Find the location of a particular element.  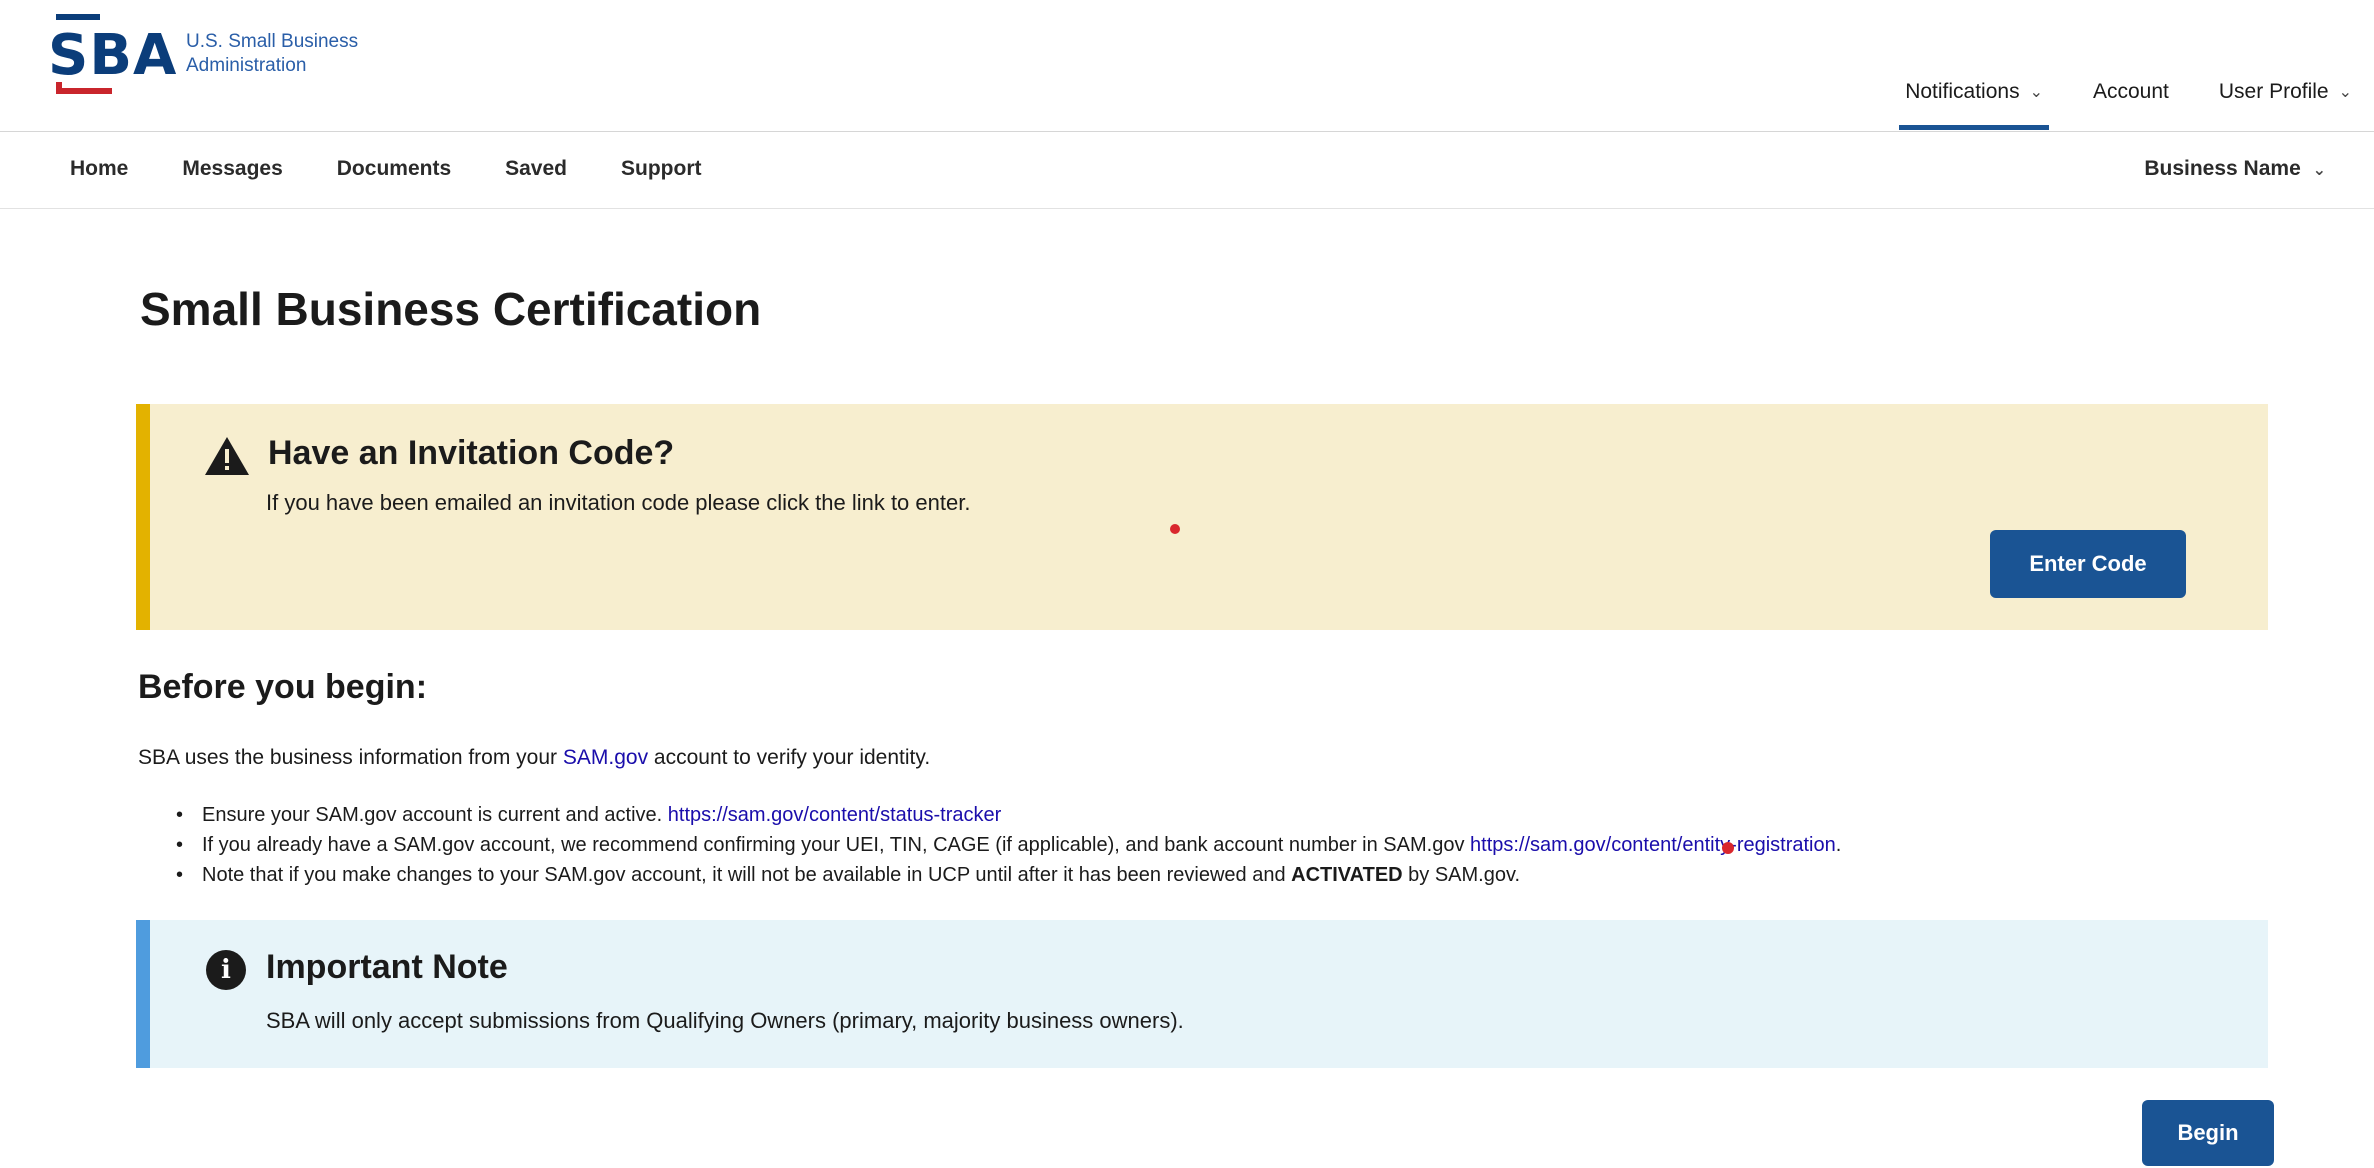

nav-account-label: Account is located at coordinates (2131, 91).